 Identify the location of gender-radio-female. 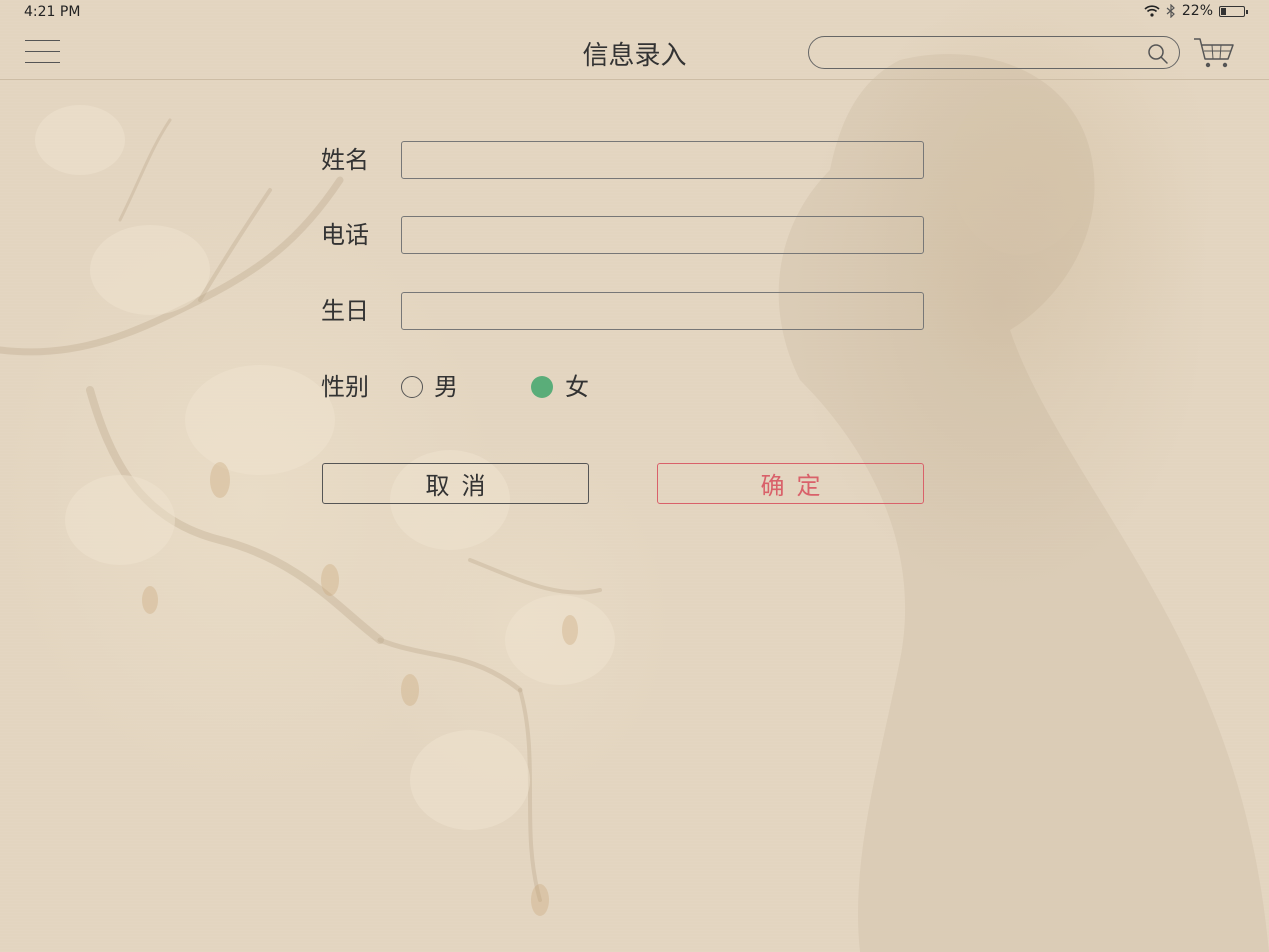
(542, 387).